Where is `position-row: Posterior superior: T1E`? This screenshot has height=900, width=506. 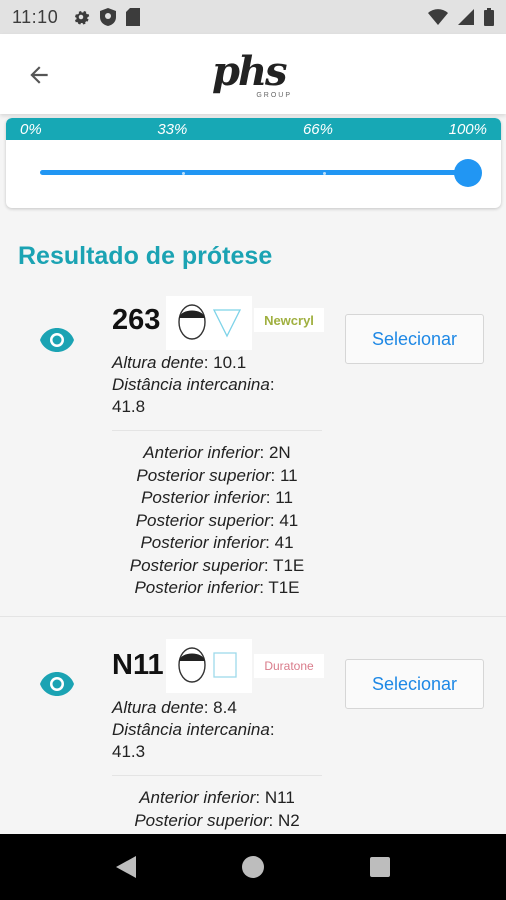 position-row: Posterior superior: T1E is located at coordinates (217, 565).